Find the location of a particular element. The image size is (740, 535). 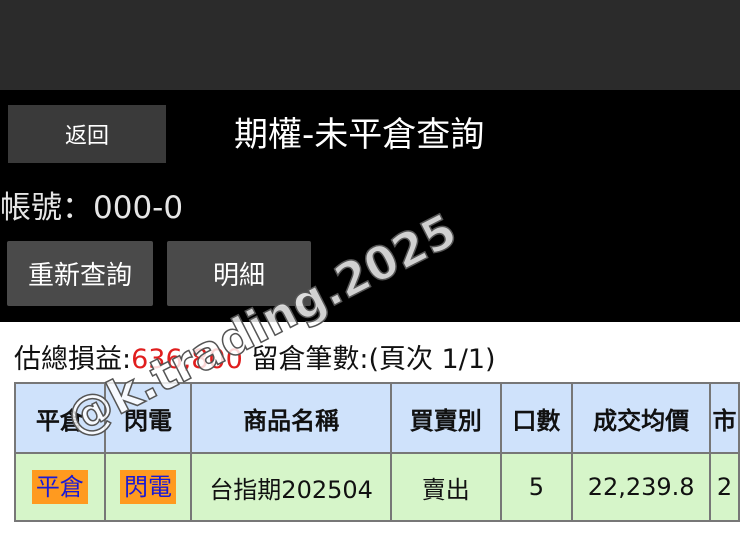

close-cell: 平倉 is located at coordinates (60, 487).